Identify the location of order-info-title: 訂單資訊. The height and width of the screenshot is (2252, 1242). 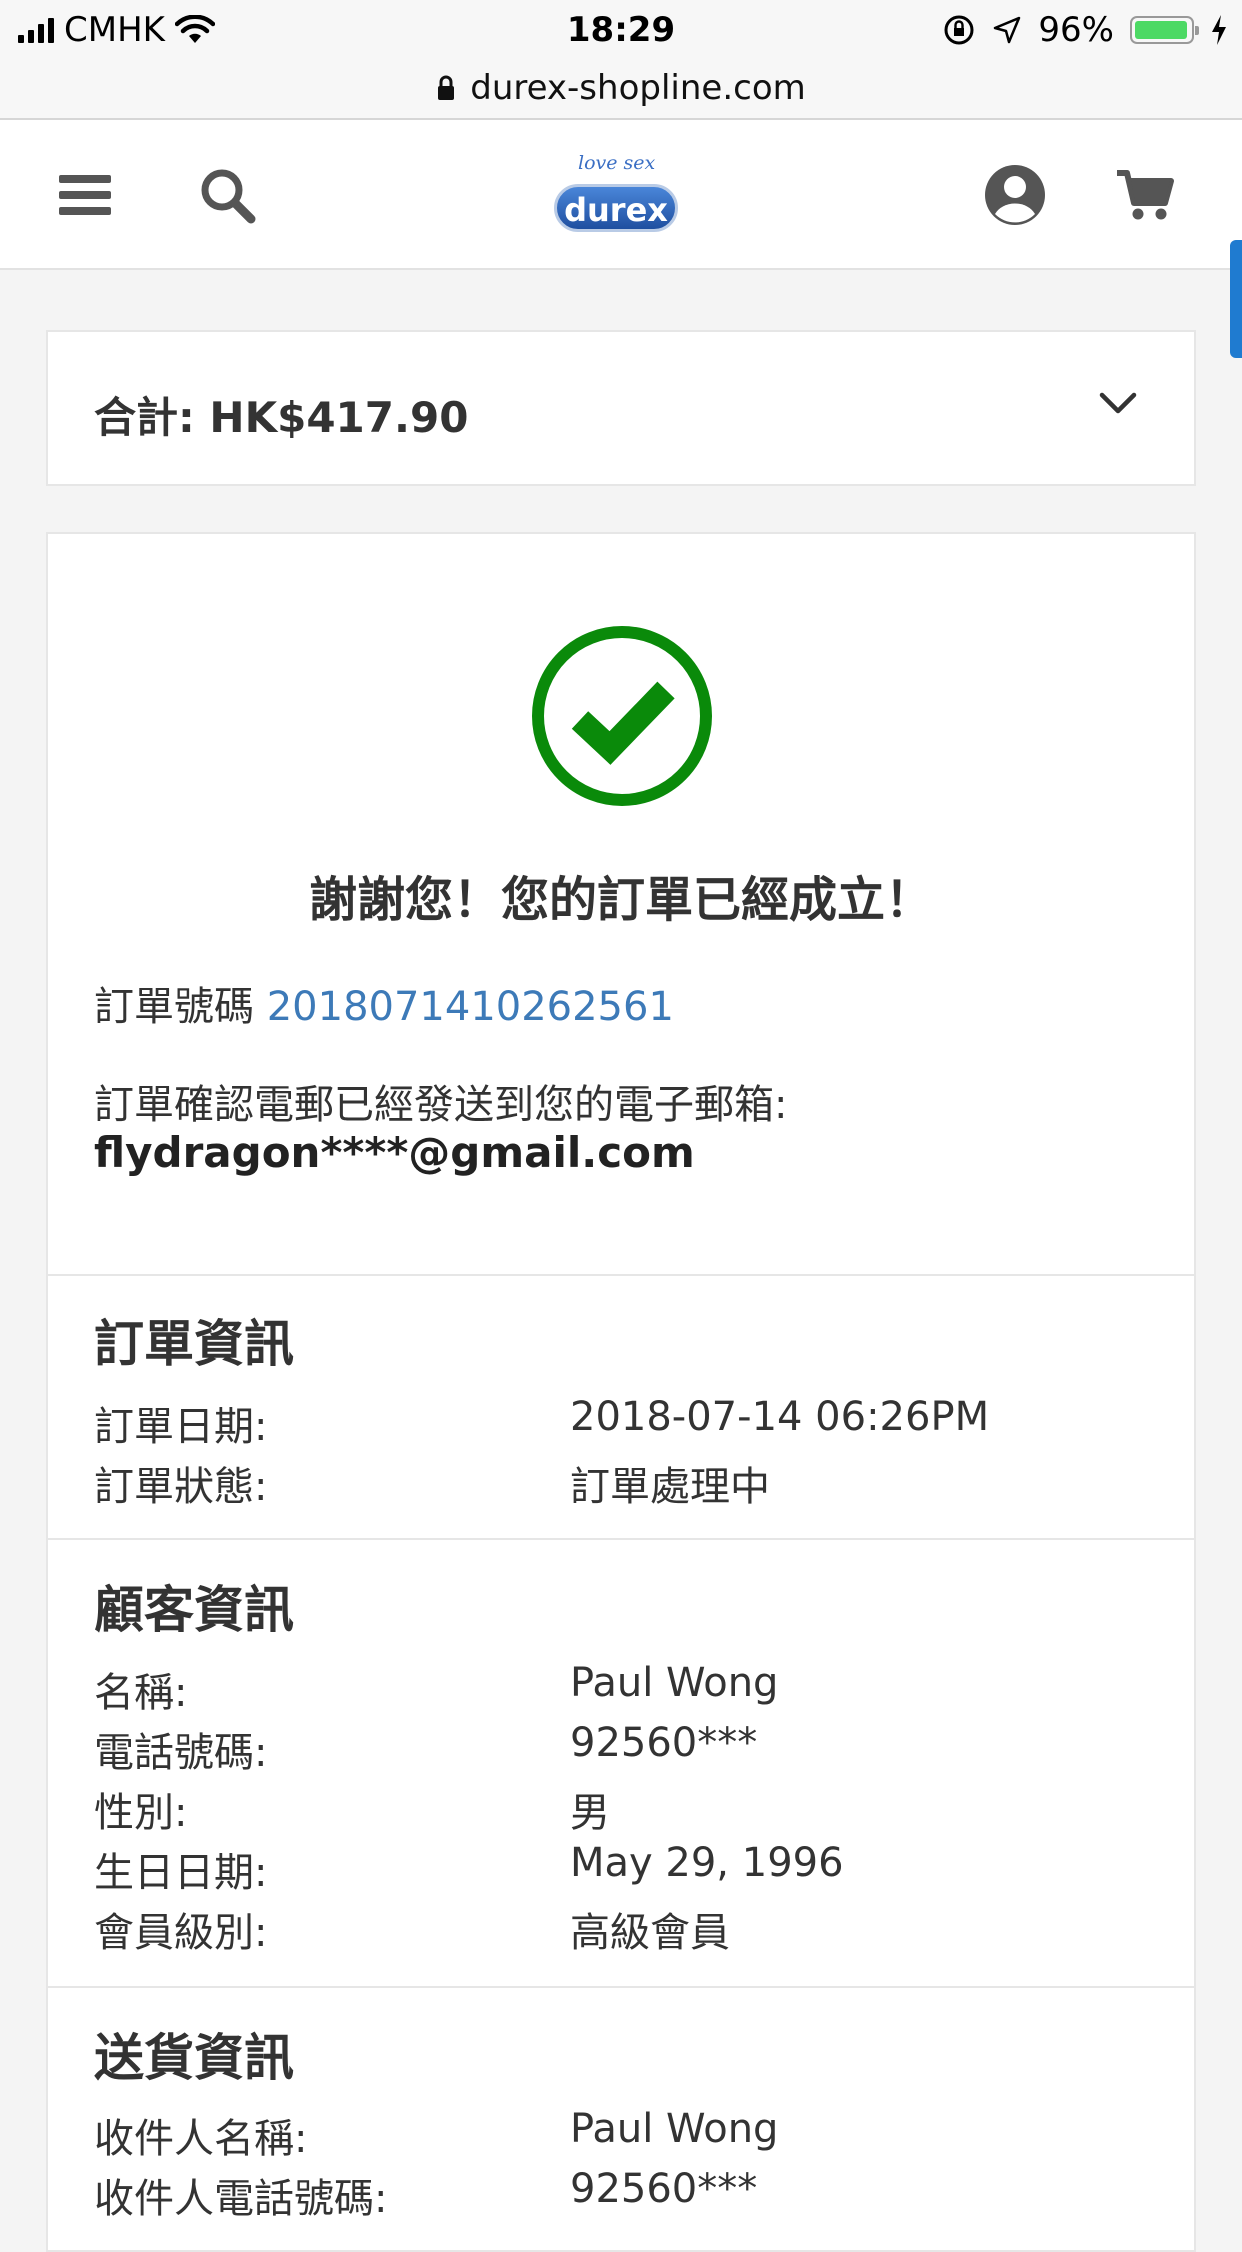
(194, 1344).